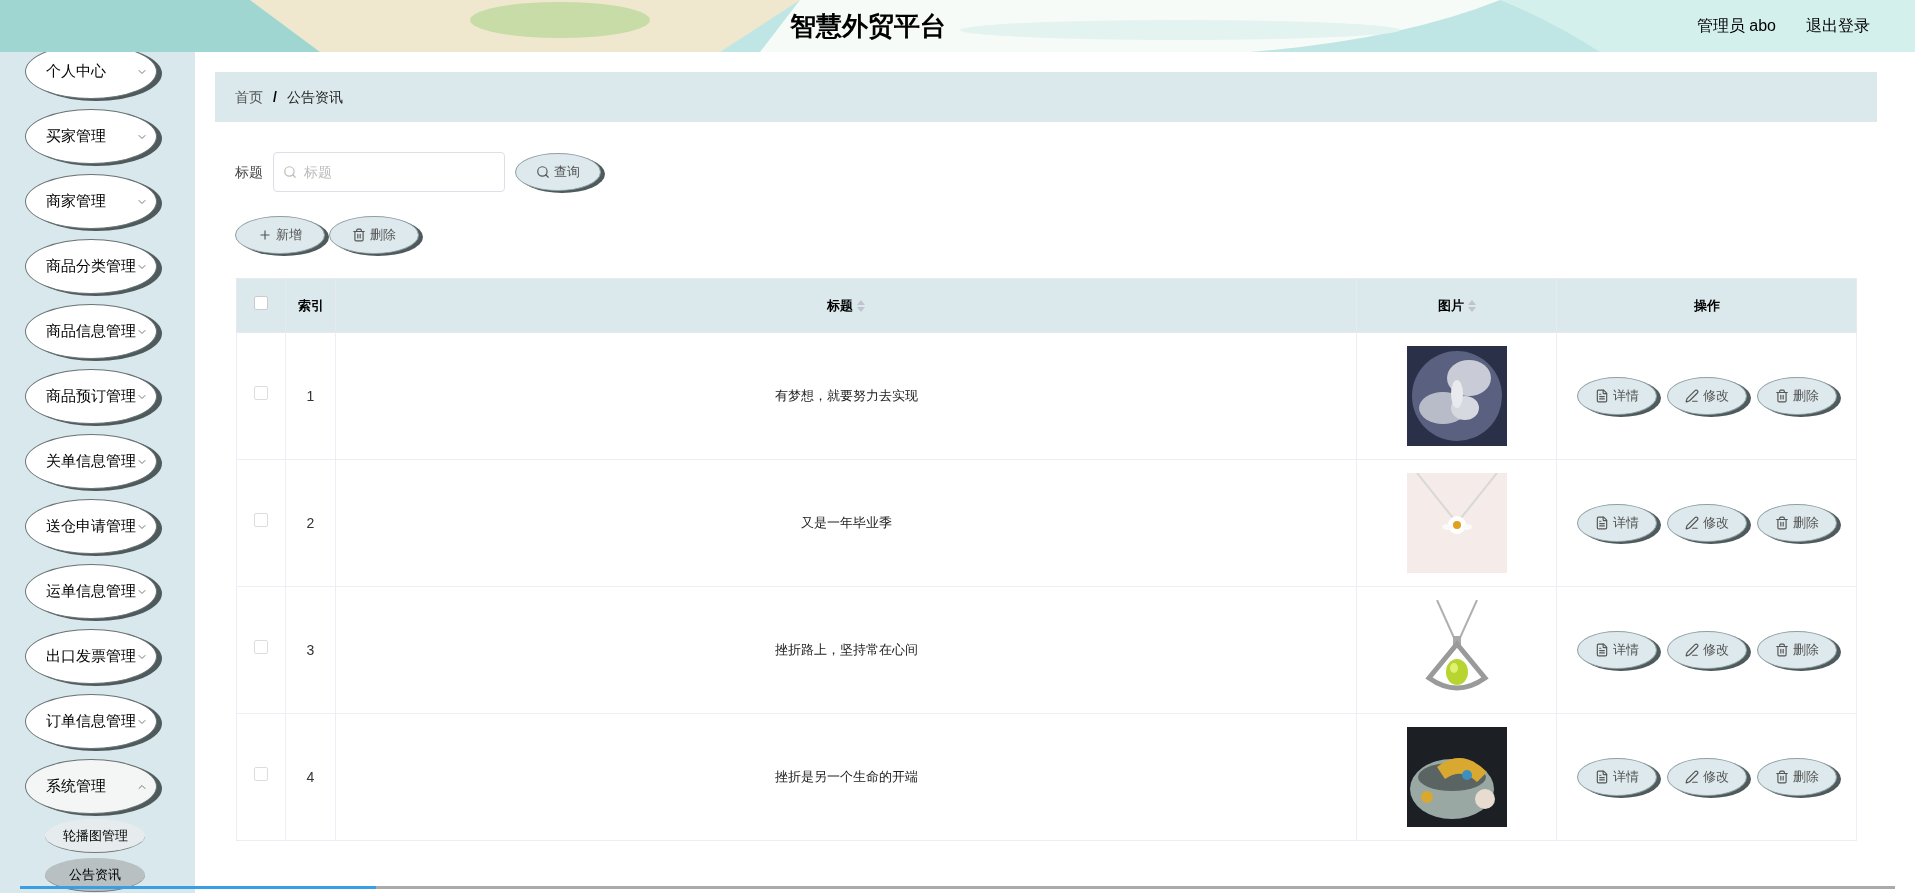 This screenshot has height=893, width=1915. What do you see at coordinates (846, 523) in the screenshot?
I see `title-cell: 又是一年毕业季` at bounding box center [846, 523].